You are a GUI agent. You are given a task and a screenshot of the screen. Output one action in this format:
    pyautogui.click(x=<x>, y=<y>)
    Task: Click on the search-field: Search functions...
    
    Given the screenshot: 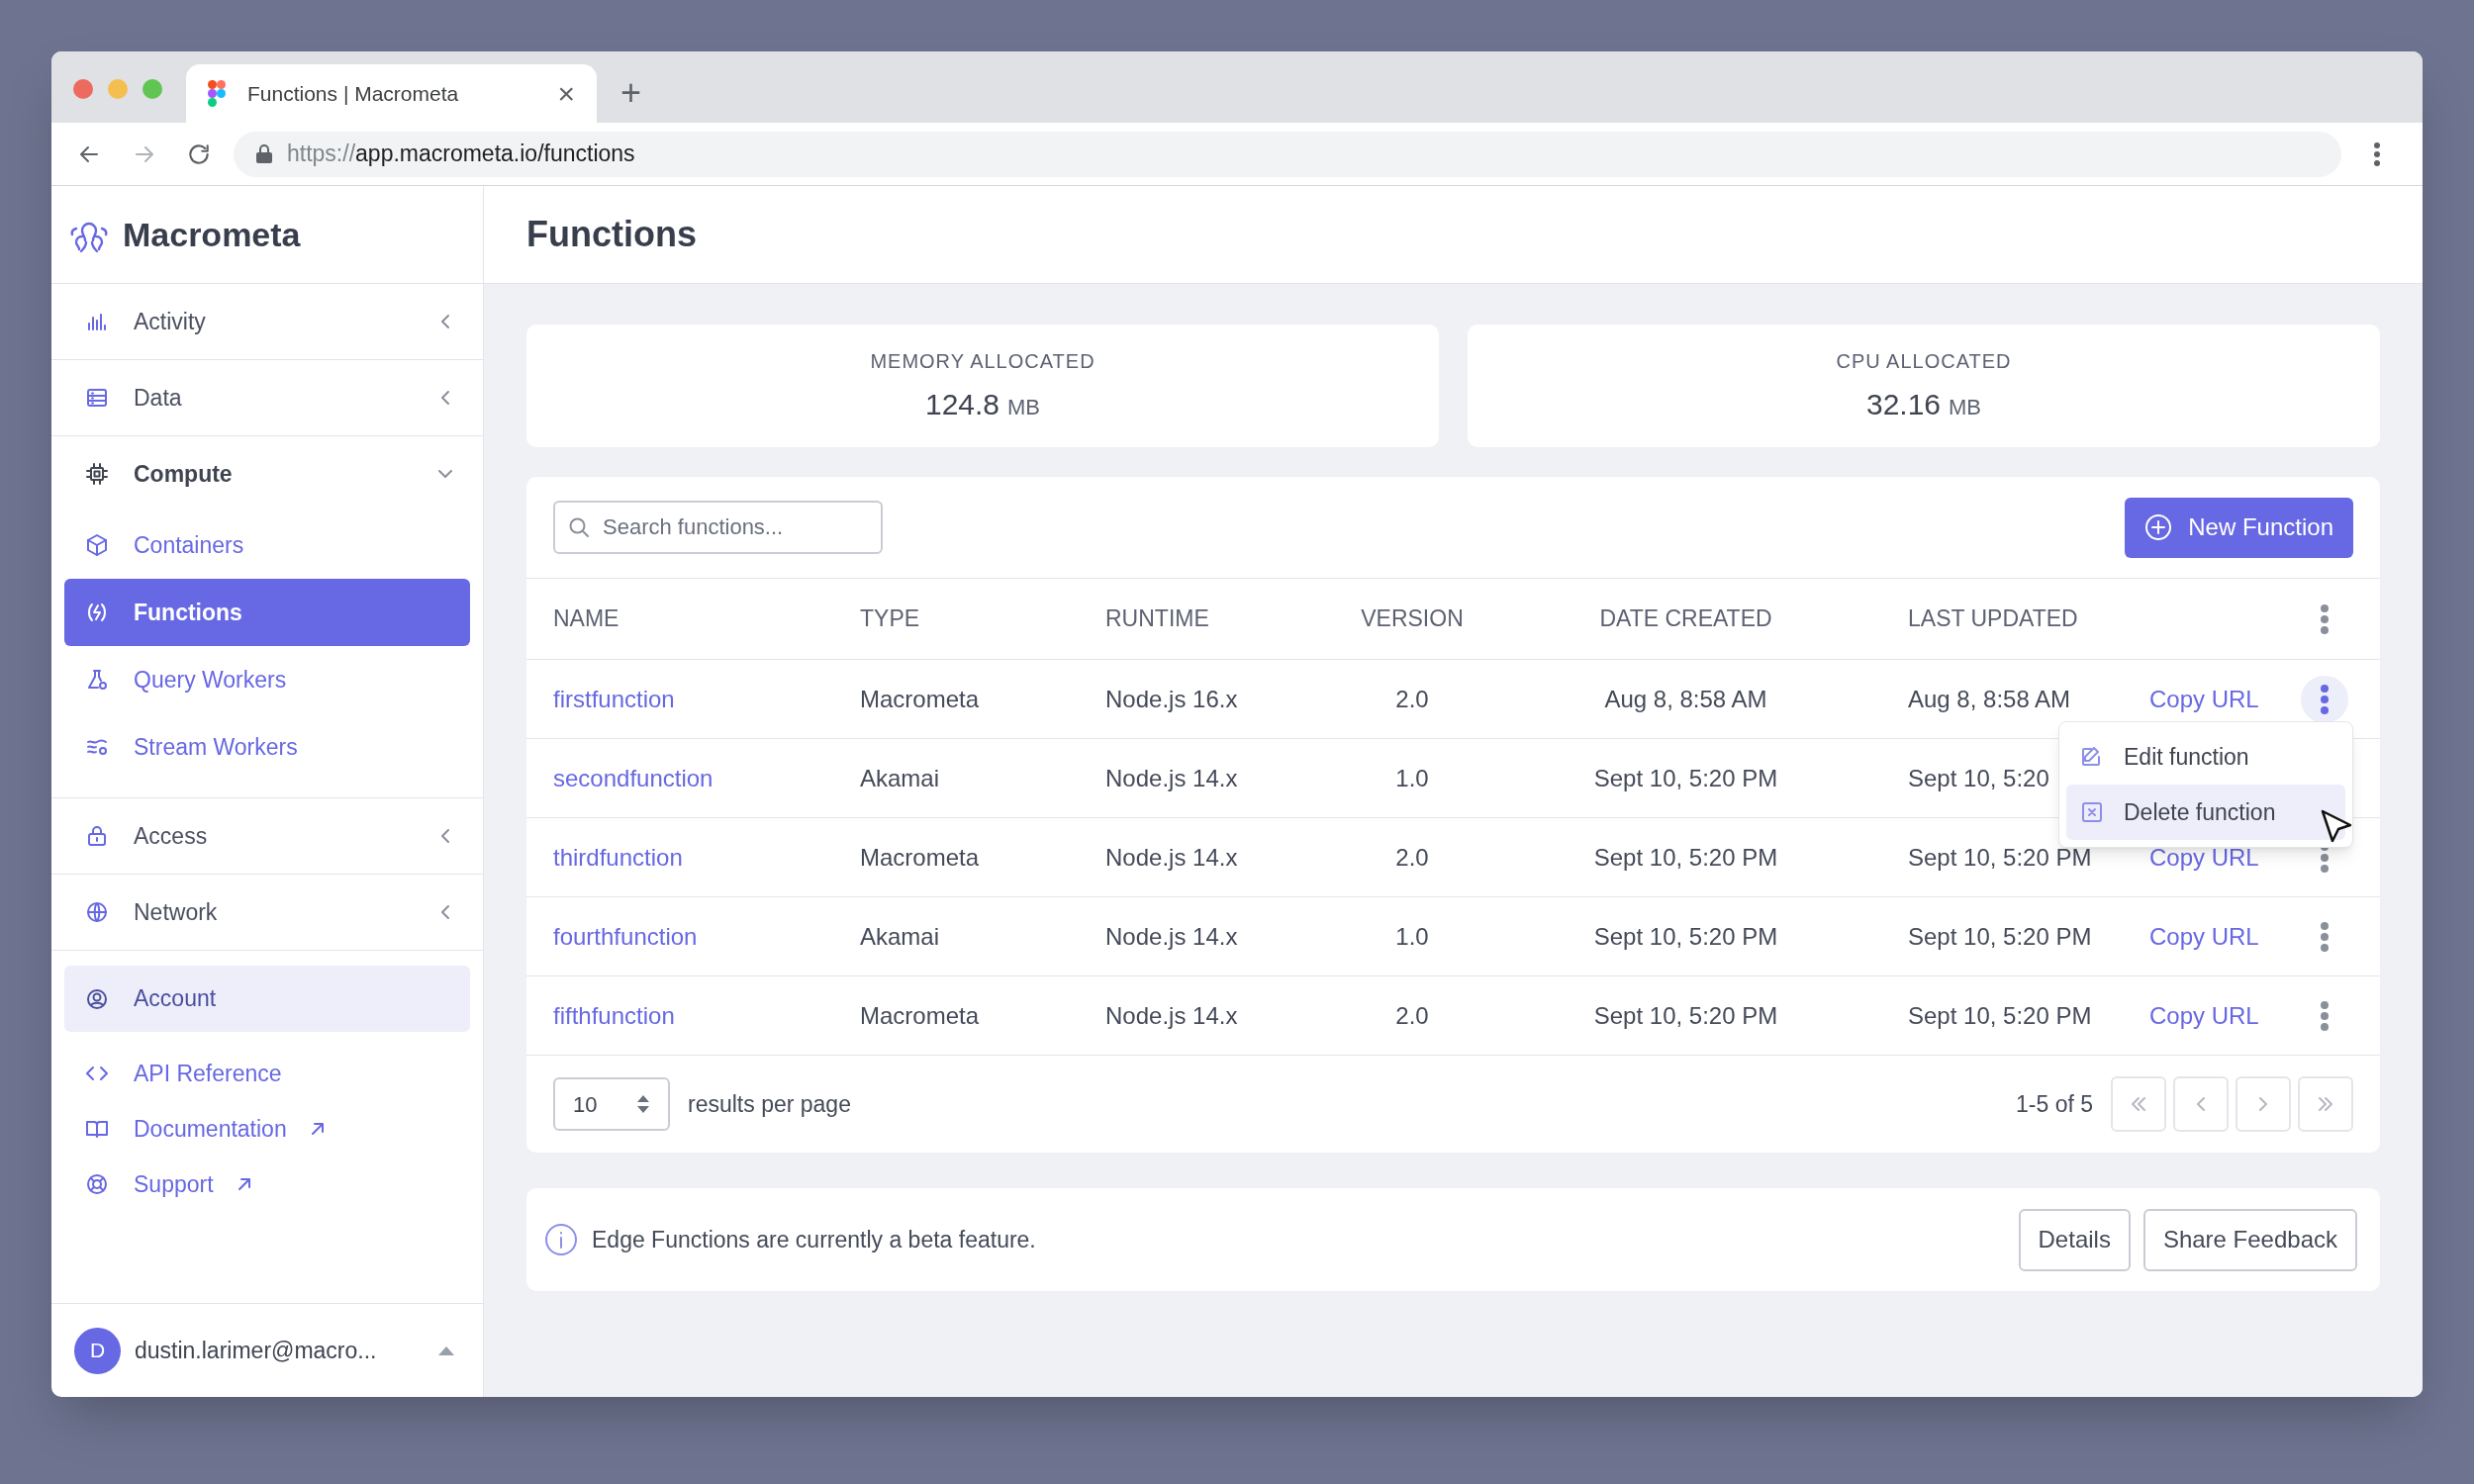 What is the action you would take?
    pyautogui.click(x=718, y=527)
    